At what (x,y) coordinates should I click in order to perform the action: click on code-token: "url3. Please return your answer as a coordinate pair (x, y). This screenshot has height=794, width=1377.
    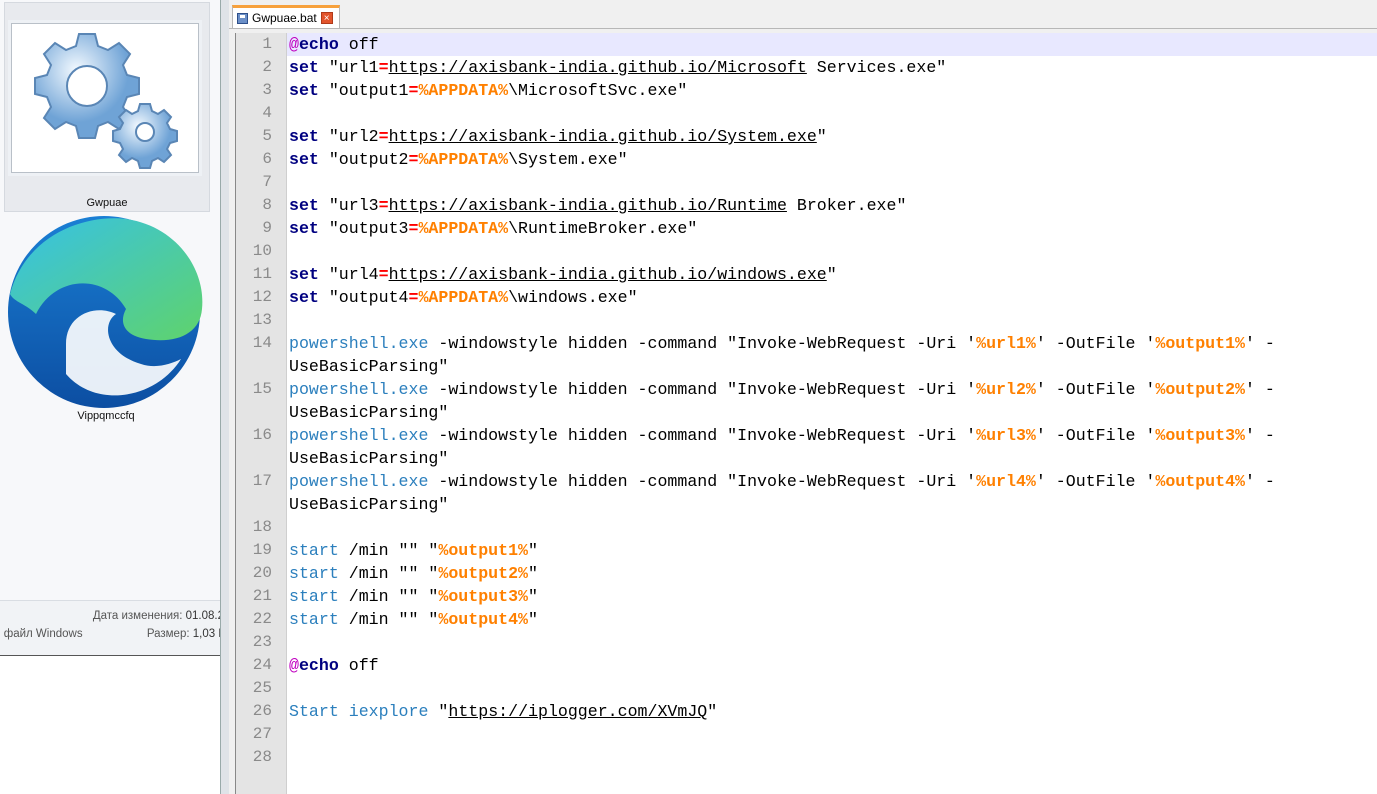
    Looking at the image, I should click on (348, 205).